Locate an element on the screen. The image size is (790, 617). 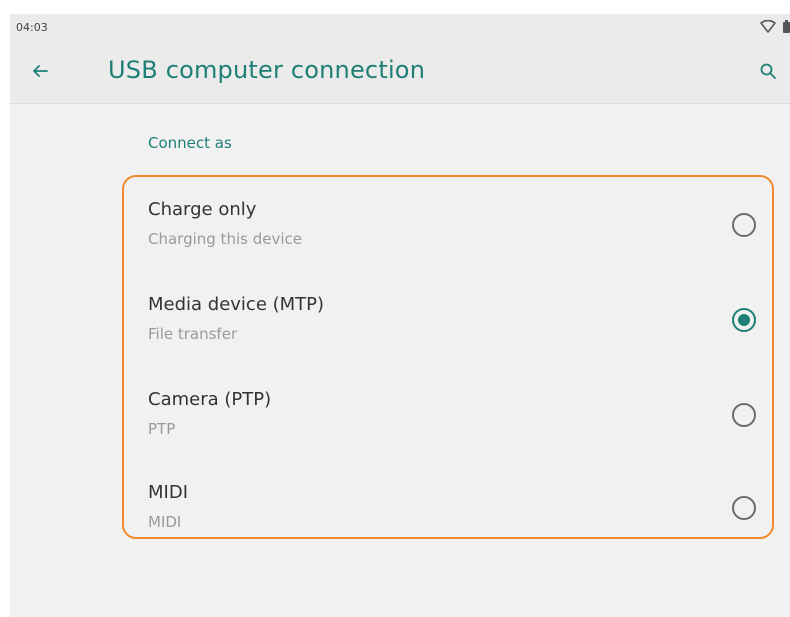
radio-button-selected is located at coordinates (744, 320).